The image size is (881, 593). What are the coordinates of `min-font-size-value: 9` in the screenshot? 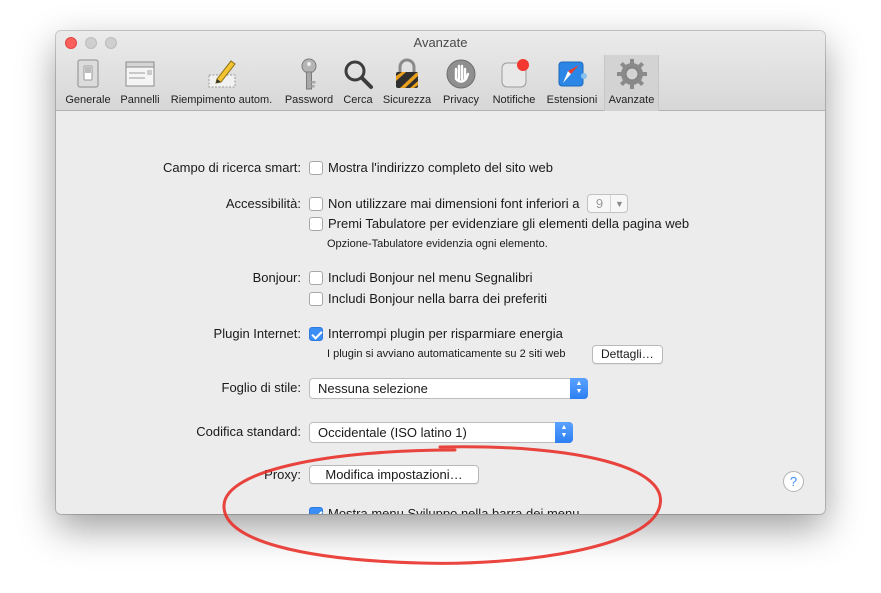 It's located at (599, 203).